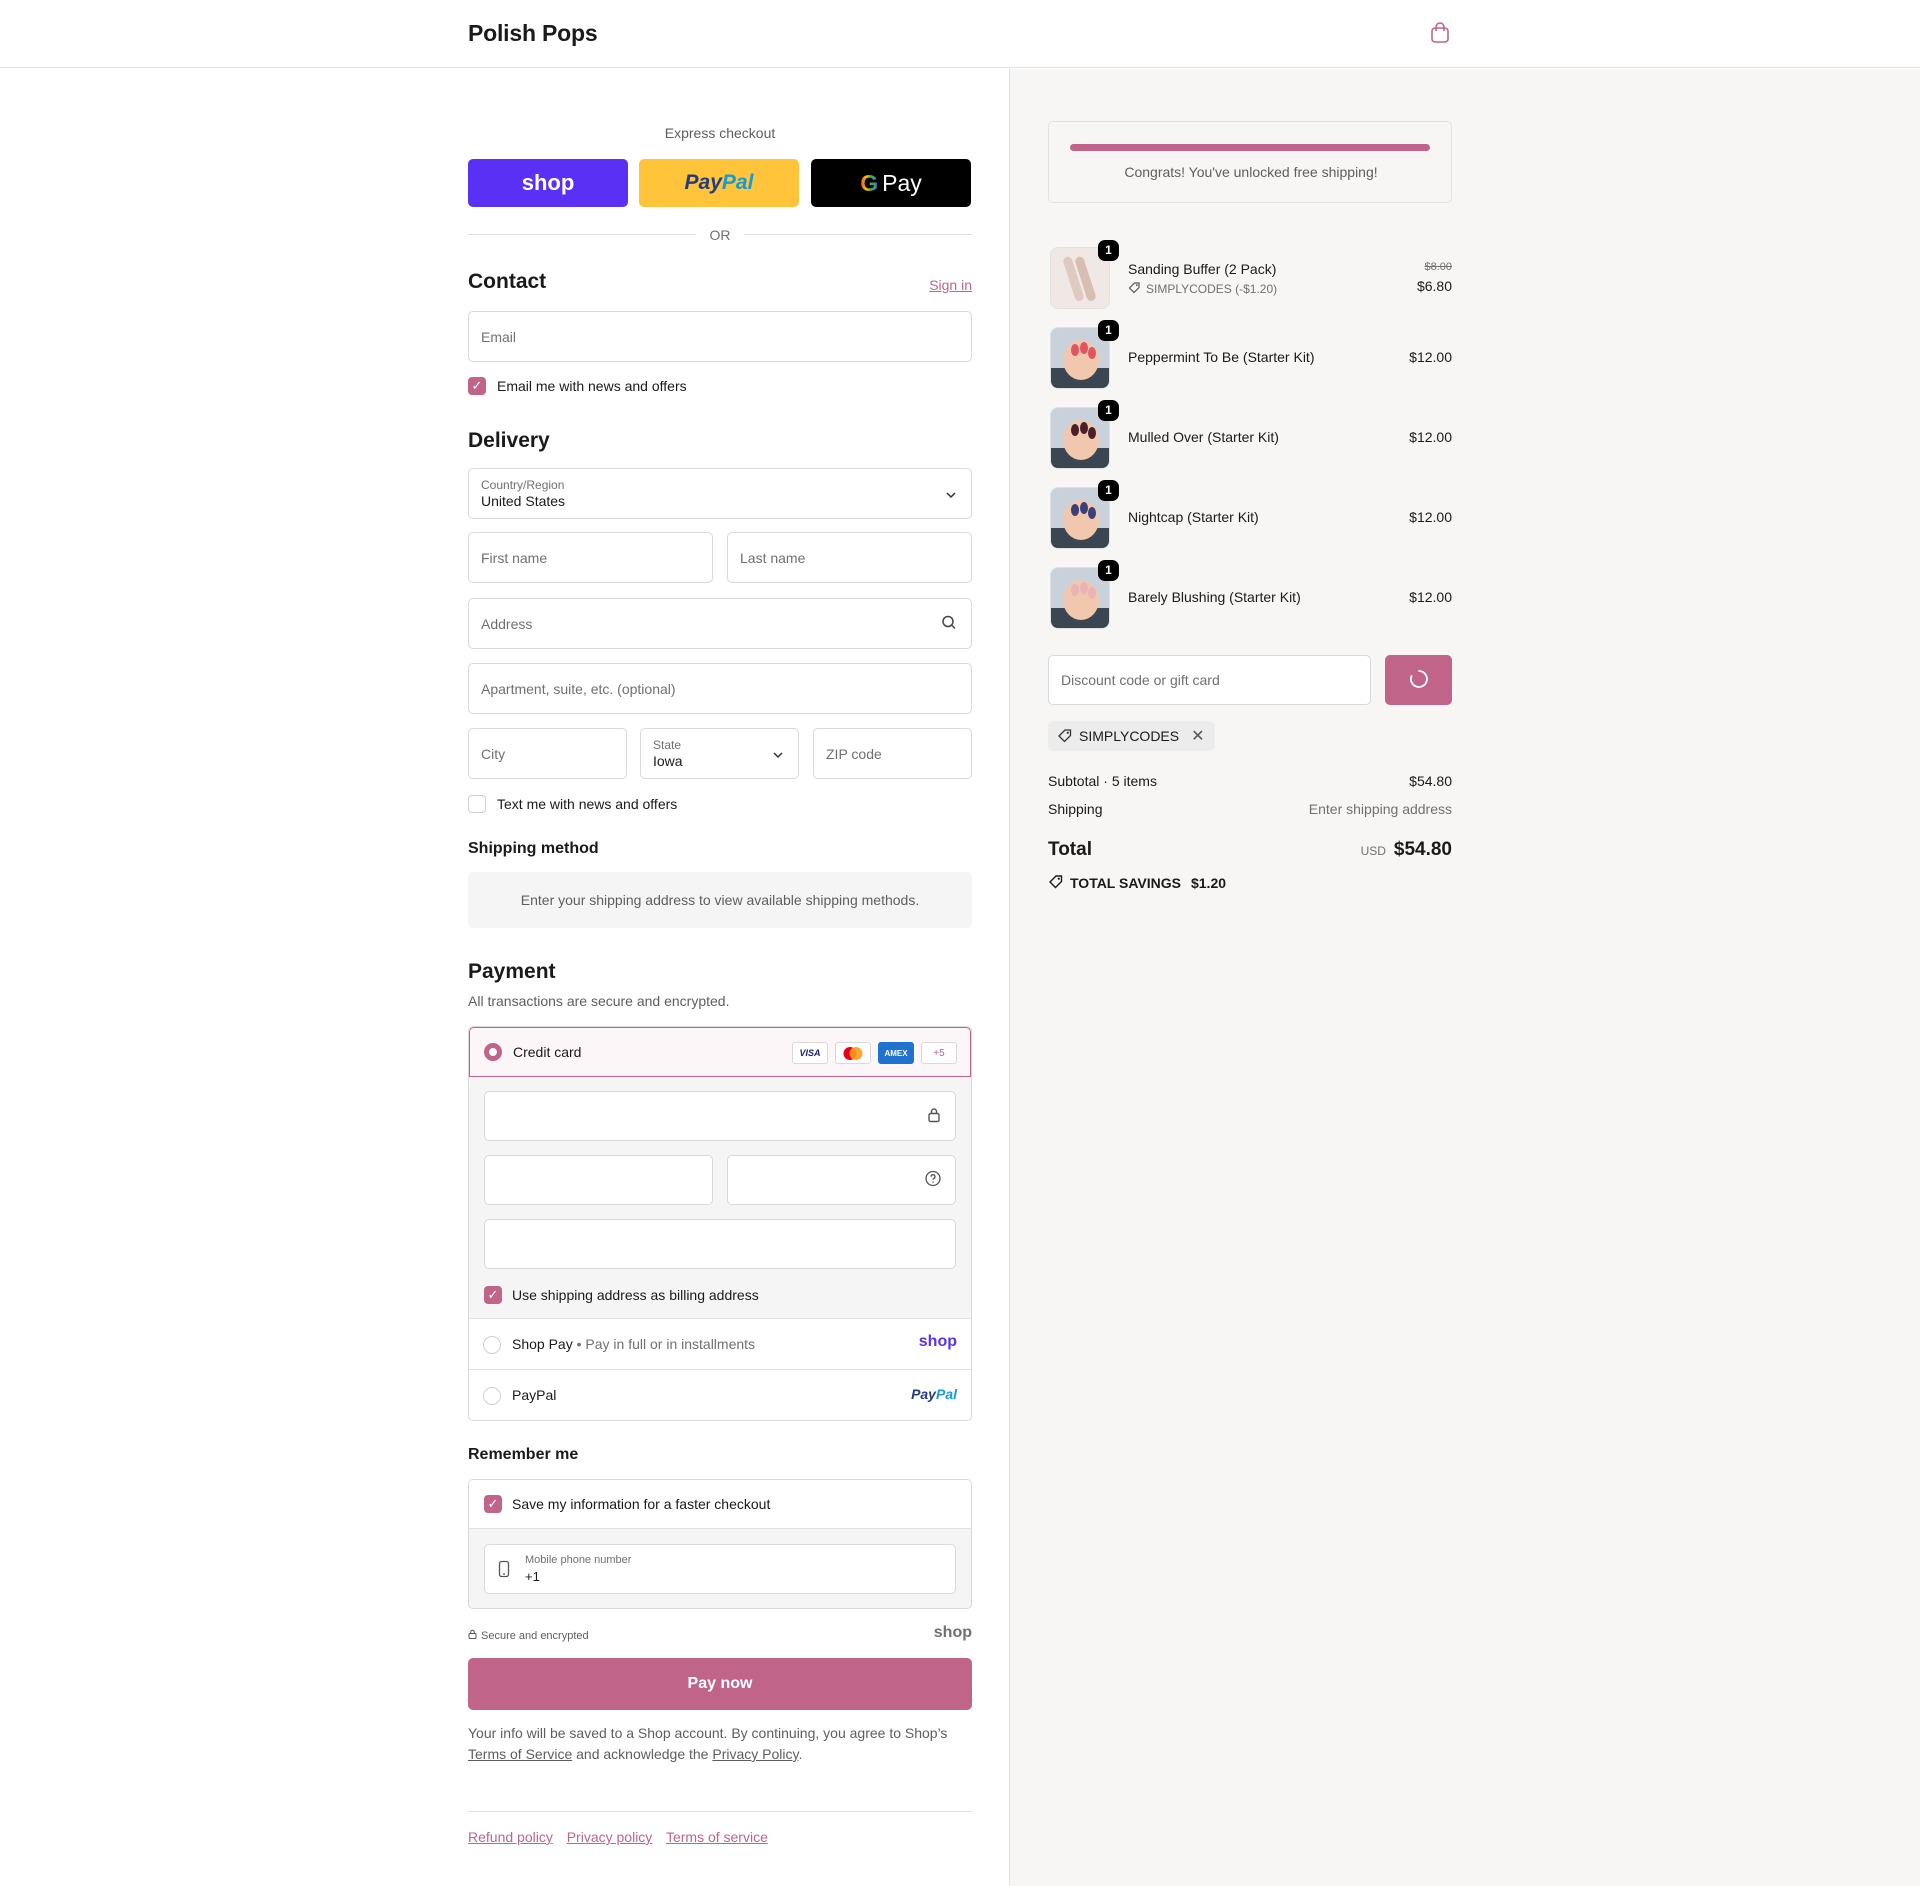  Describe the element at coordinates (533, 33) in the screenshot. I see `store-logo: Polish Pops` at that location.